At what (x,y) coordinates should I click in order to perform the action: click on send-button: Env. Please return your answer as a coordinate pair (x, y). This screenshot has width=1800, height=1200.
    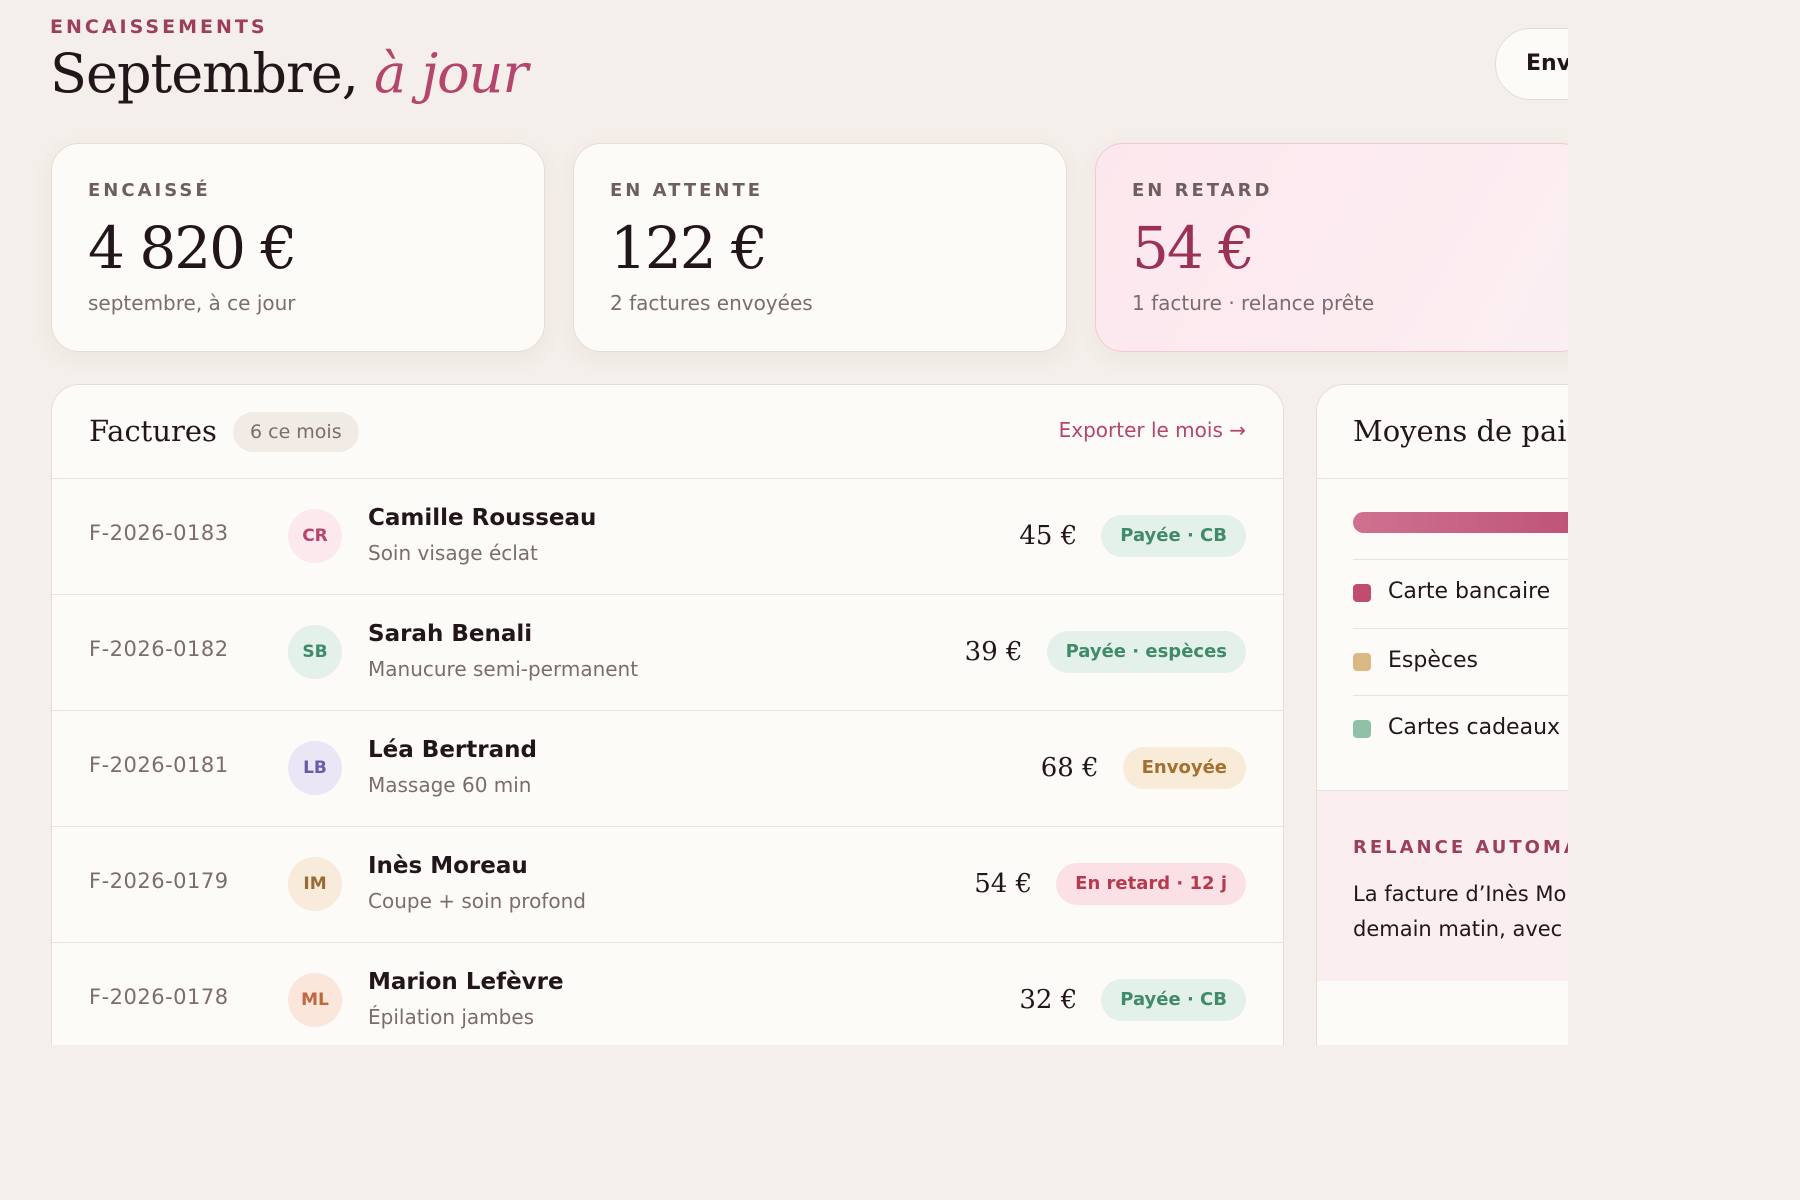
    Looking at the image, I should click on (1531, 64).